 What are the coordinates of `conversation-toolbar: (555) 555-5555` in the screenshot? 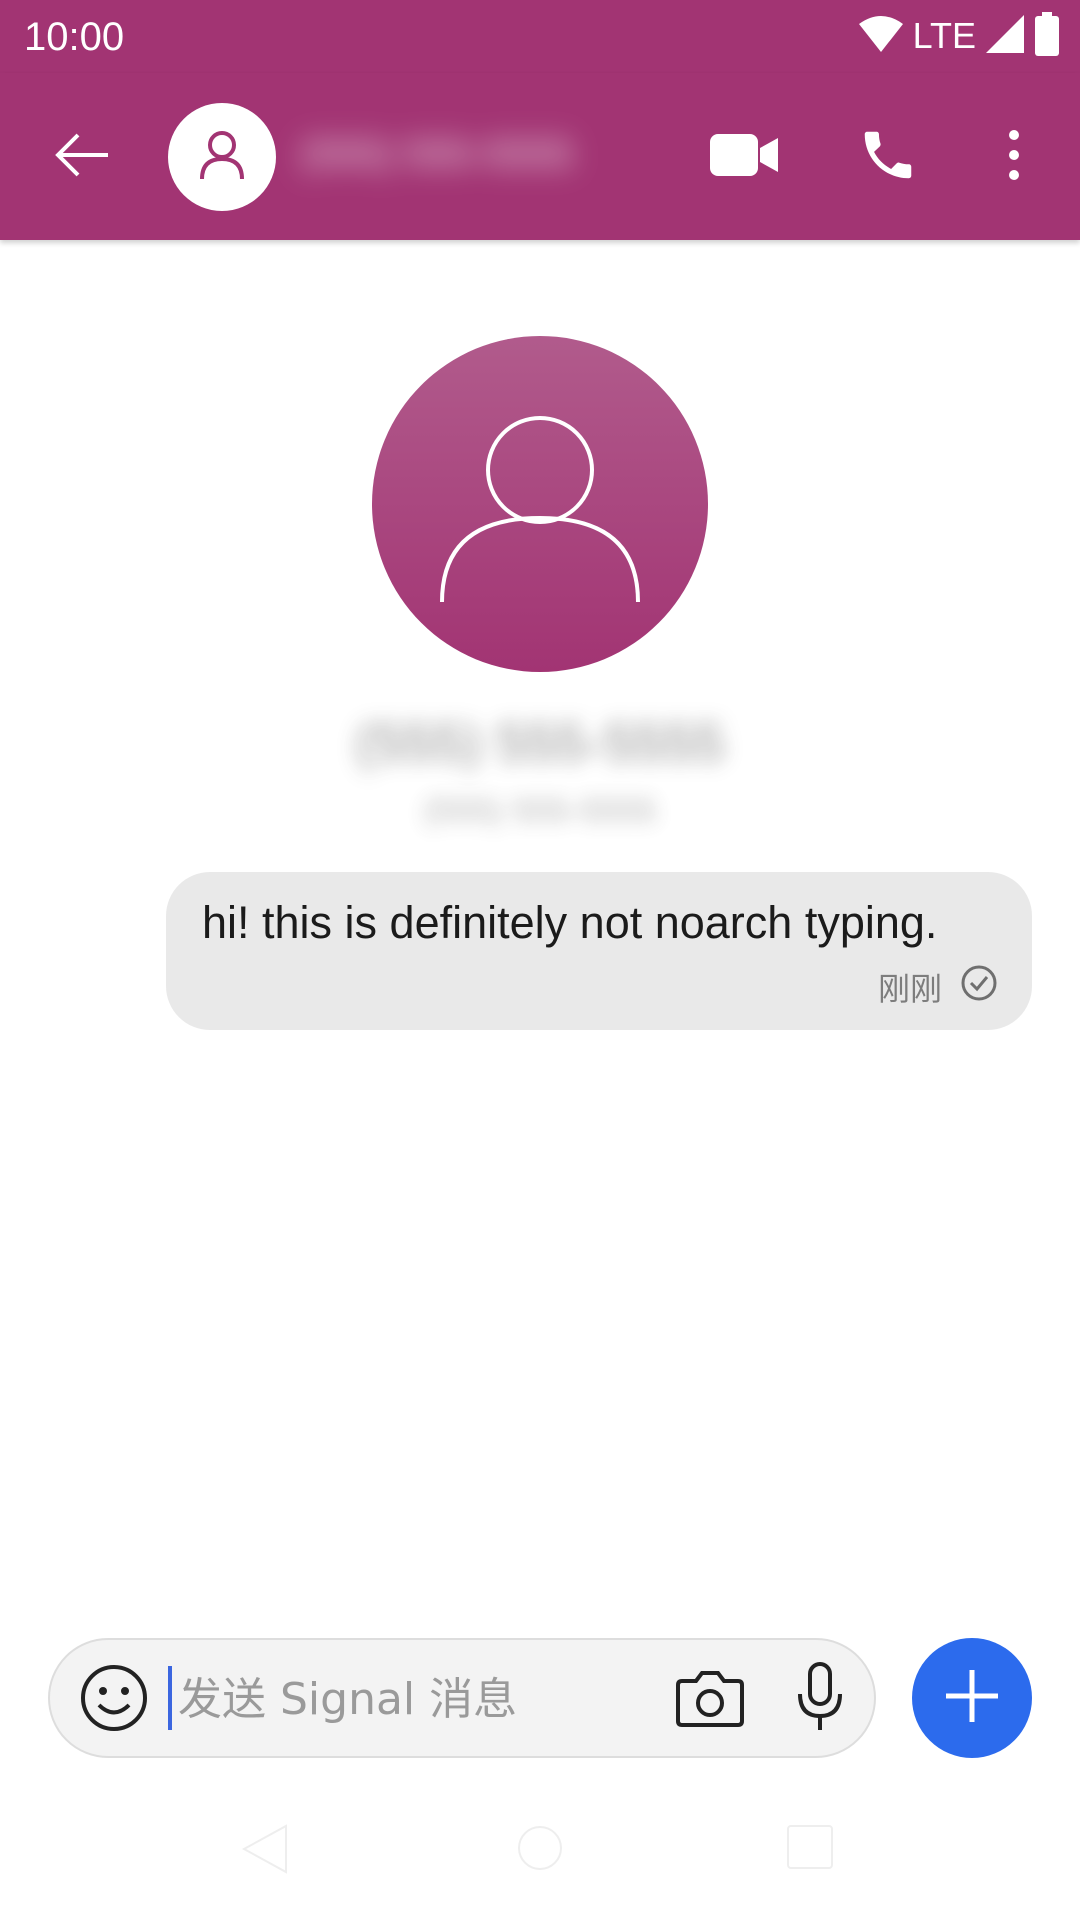 It's located at (540, 156).